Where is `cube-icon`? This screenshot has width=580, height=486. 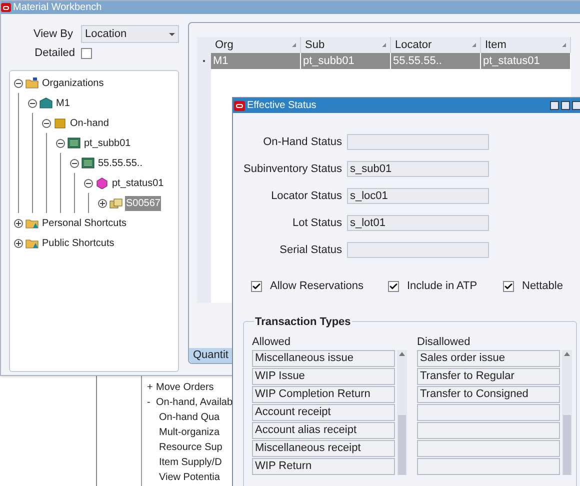
cube-icon is located at coordinates (102, 183).